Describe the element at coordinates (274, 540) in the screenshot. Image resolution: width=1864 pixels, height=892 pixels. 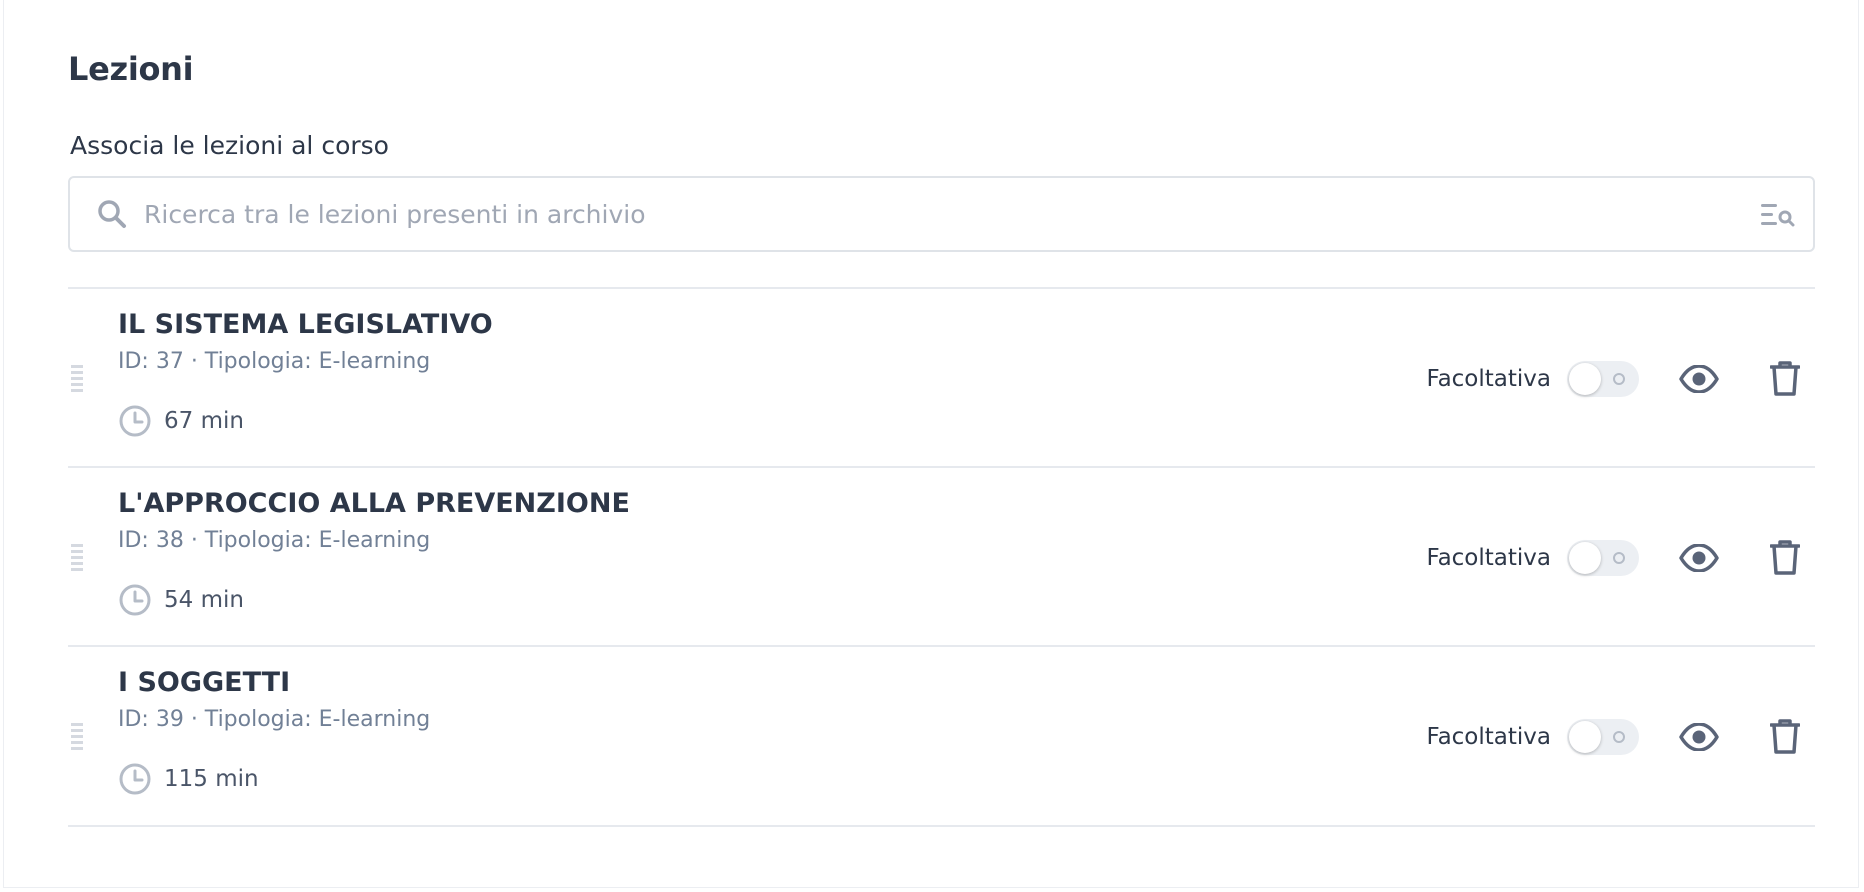
I see `lesson-meta: ID: 38 · Tipologia: E-learning` at that location.